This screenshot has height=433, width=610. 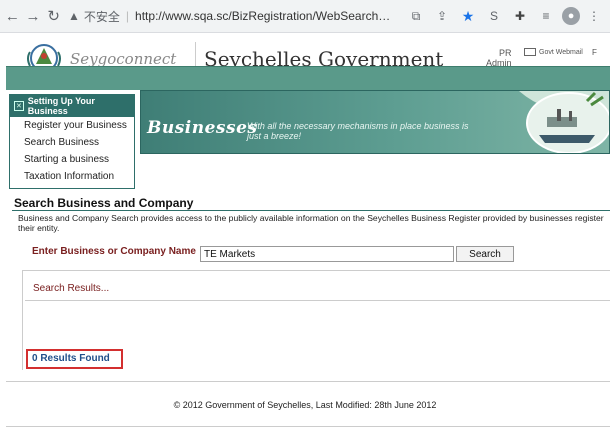 What do you see at coordinates (317, 300) in the screenshot?
I see `results-divider` at bounding box center [317, 300].